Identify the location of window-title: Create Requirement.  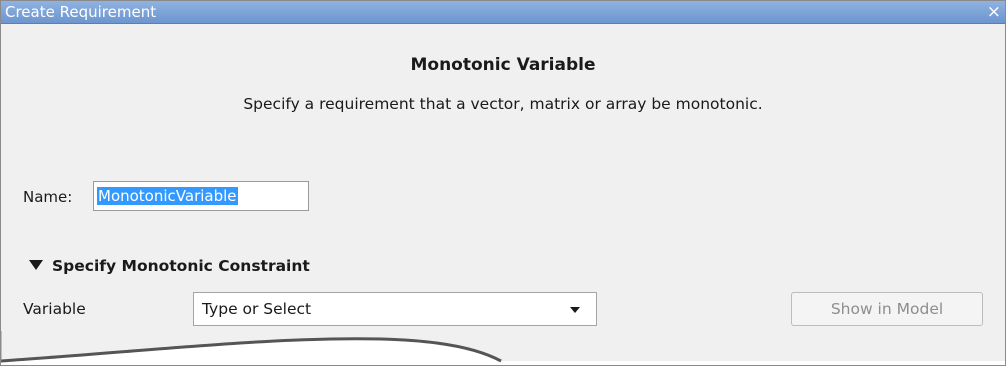
(81, 12).